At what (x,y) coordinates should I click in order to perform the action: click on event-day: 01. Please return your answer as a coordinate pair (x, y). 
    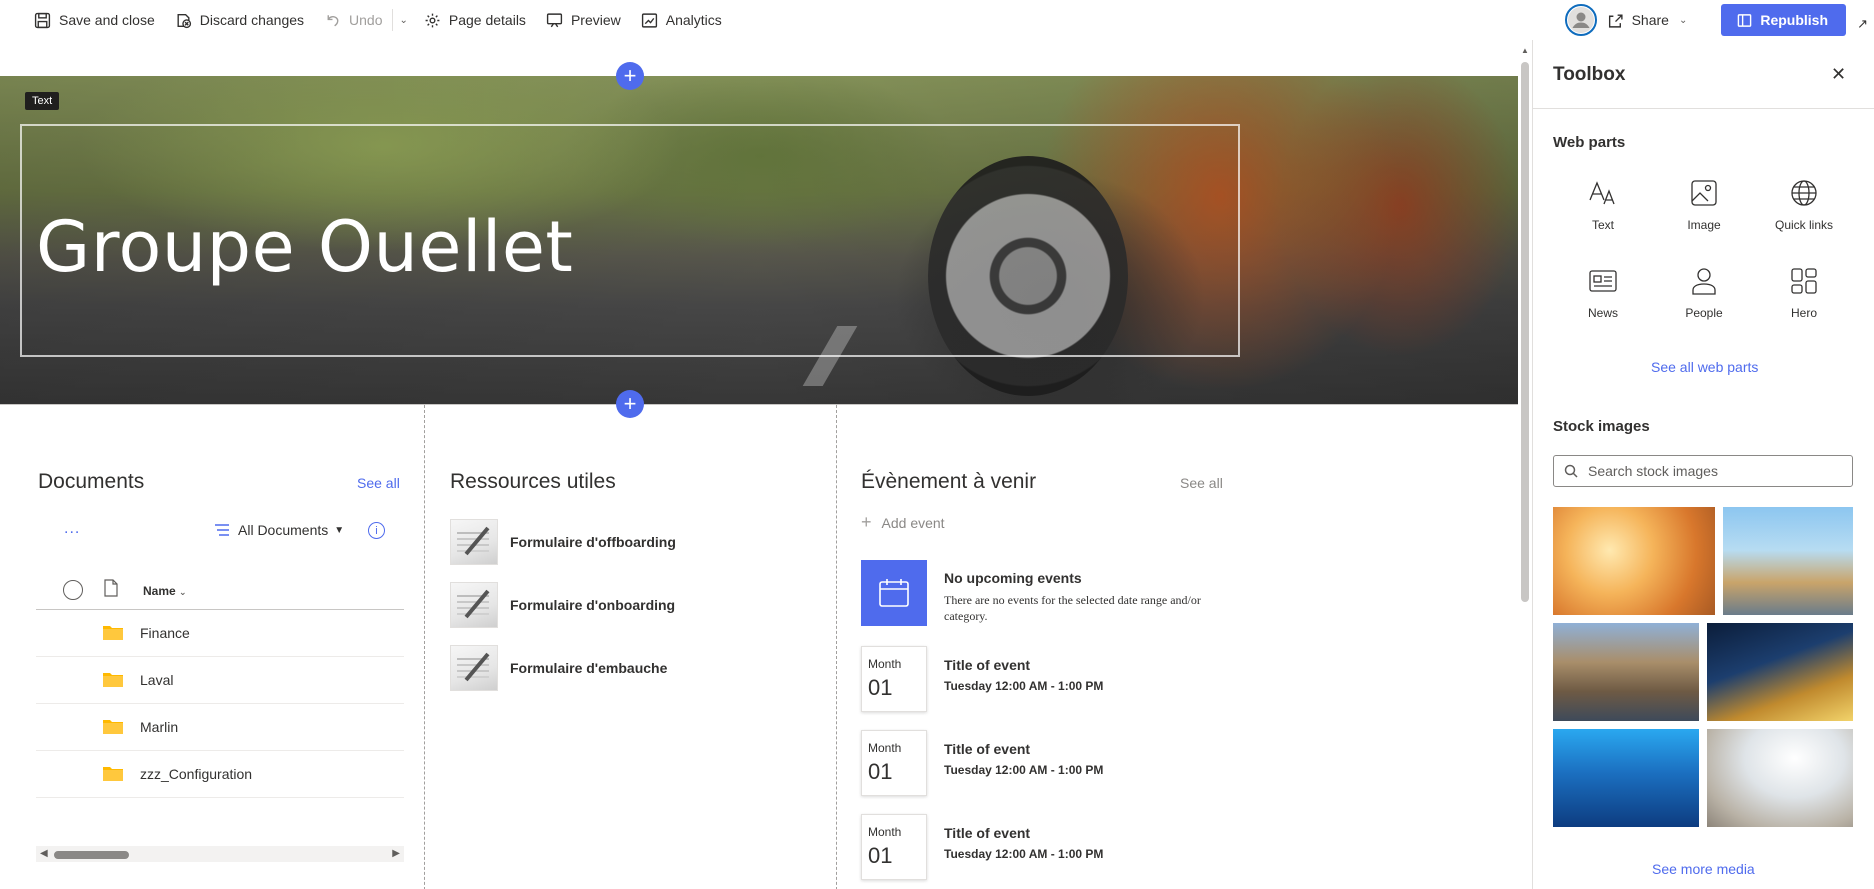
    Looking at the image, I should click on (880, 855).